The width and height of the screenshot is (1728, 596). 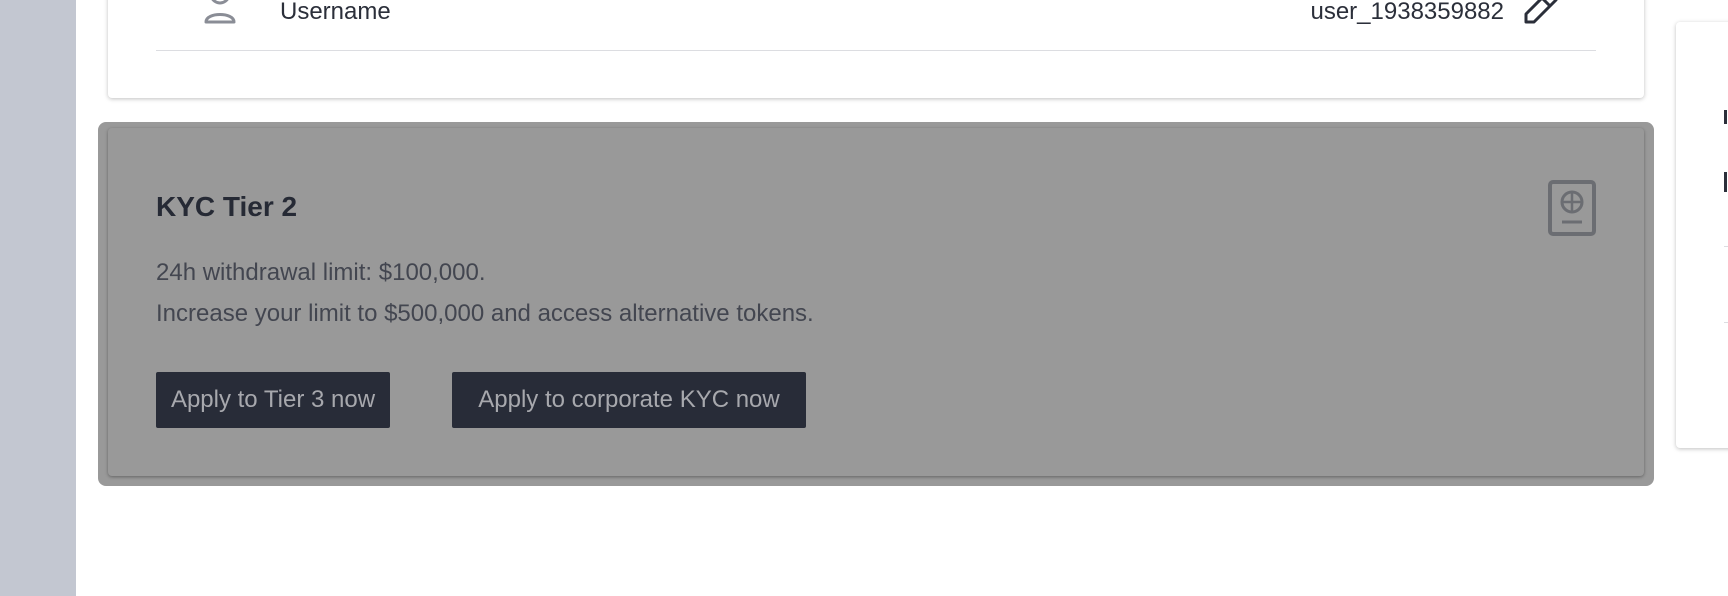 What do you see at coordinates (629, 400) in the screenshot?
I see `apply-corporate-kyc-button: Apply to corporate KYC now` at bounding box center [629, 400].